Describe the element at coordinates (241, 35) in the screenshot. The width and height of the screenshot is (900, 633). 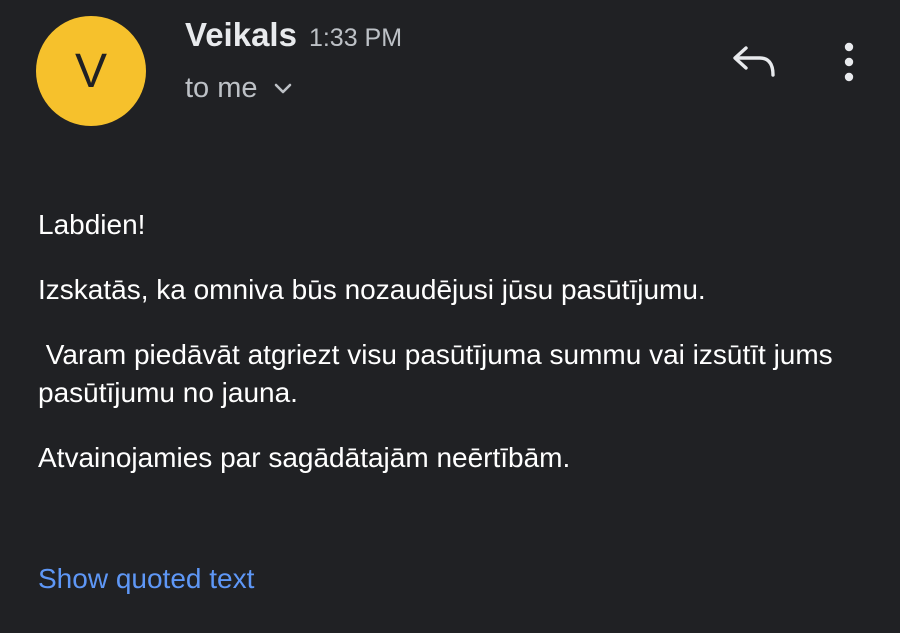
I see `sender-name: Veikals` at that location.